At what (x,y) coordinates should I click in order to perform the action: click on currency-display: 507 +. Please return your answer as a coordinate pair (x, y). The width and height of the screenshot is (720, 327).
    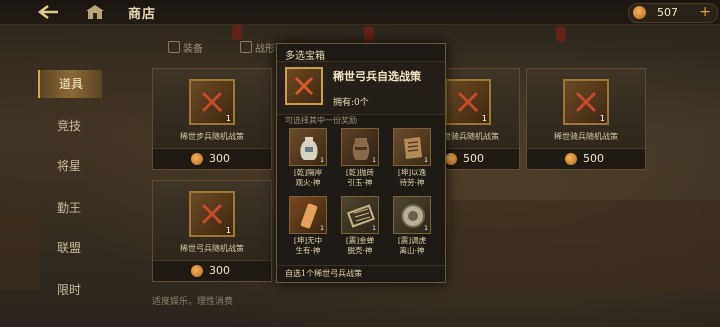
    Looking at the image, I should click on (673, 13).